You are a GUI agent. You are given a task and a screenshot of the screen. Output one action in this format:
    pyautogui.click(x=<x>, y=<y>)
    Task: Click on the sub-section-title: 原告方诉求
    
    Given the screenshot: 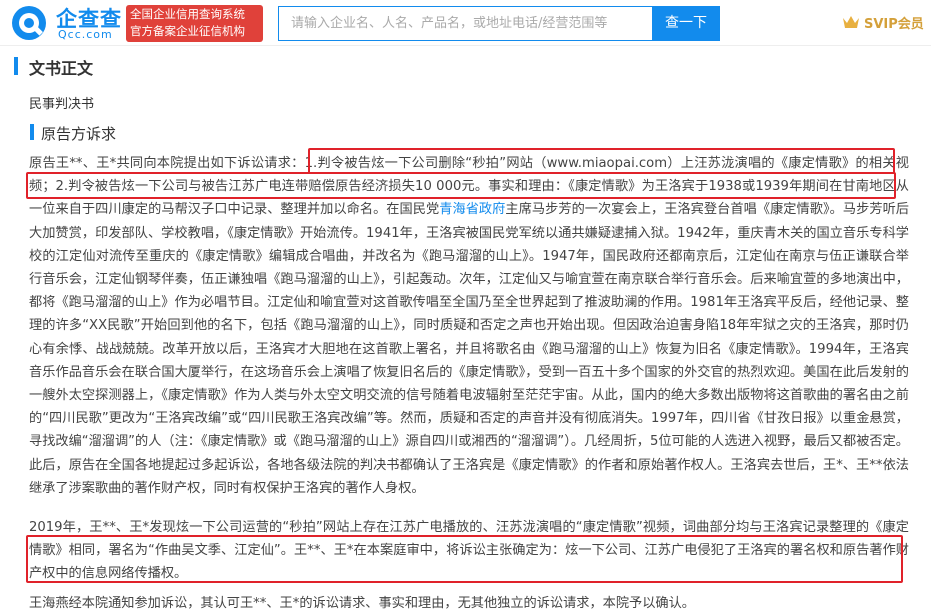 What is the action you would take?
    pyautogui.click(x=79, y=134)
    